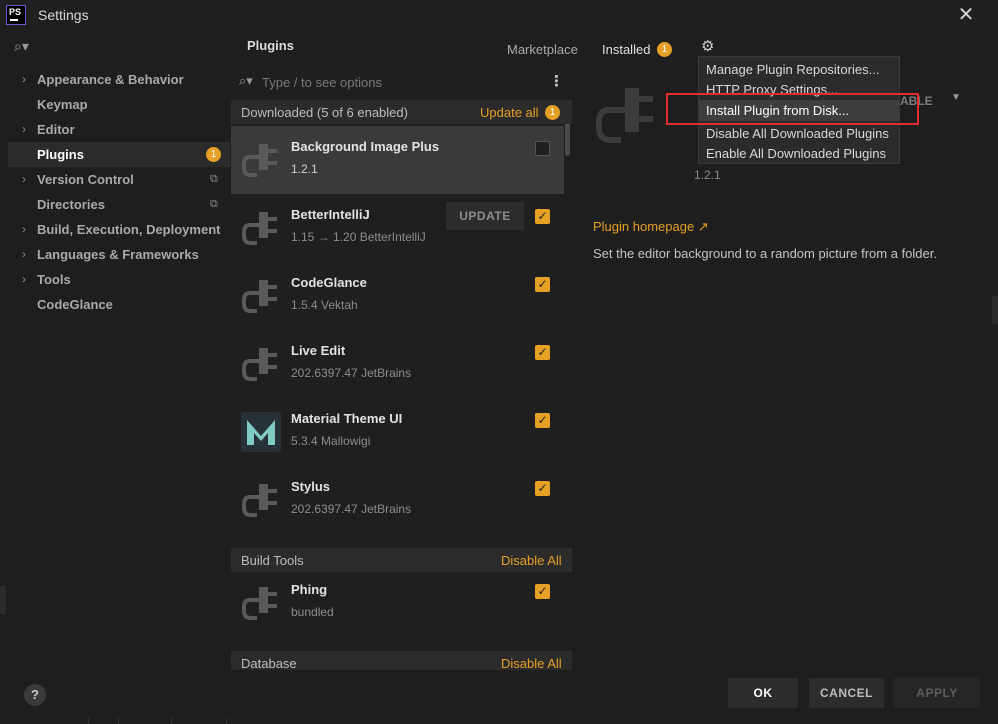 The image size is (998, 724). I want to click on plugin-version: 1.2.1, so click(707, 175).